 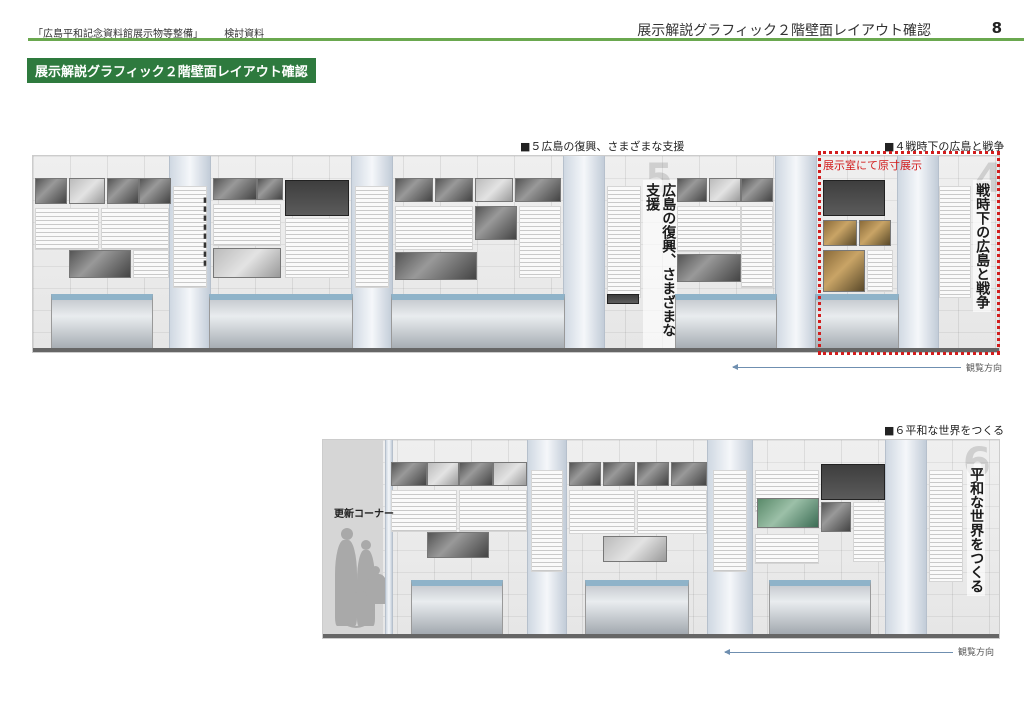 What do you see at coordinates (872, 165) in the screenshot?
I see `full-scale-note: 展示室にて原寸展示` at bounding box center [872, 165].